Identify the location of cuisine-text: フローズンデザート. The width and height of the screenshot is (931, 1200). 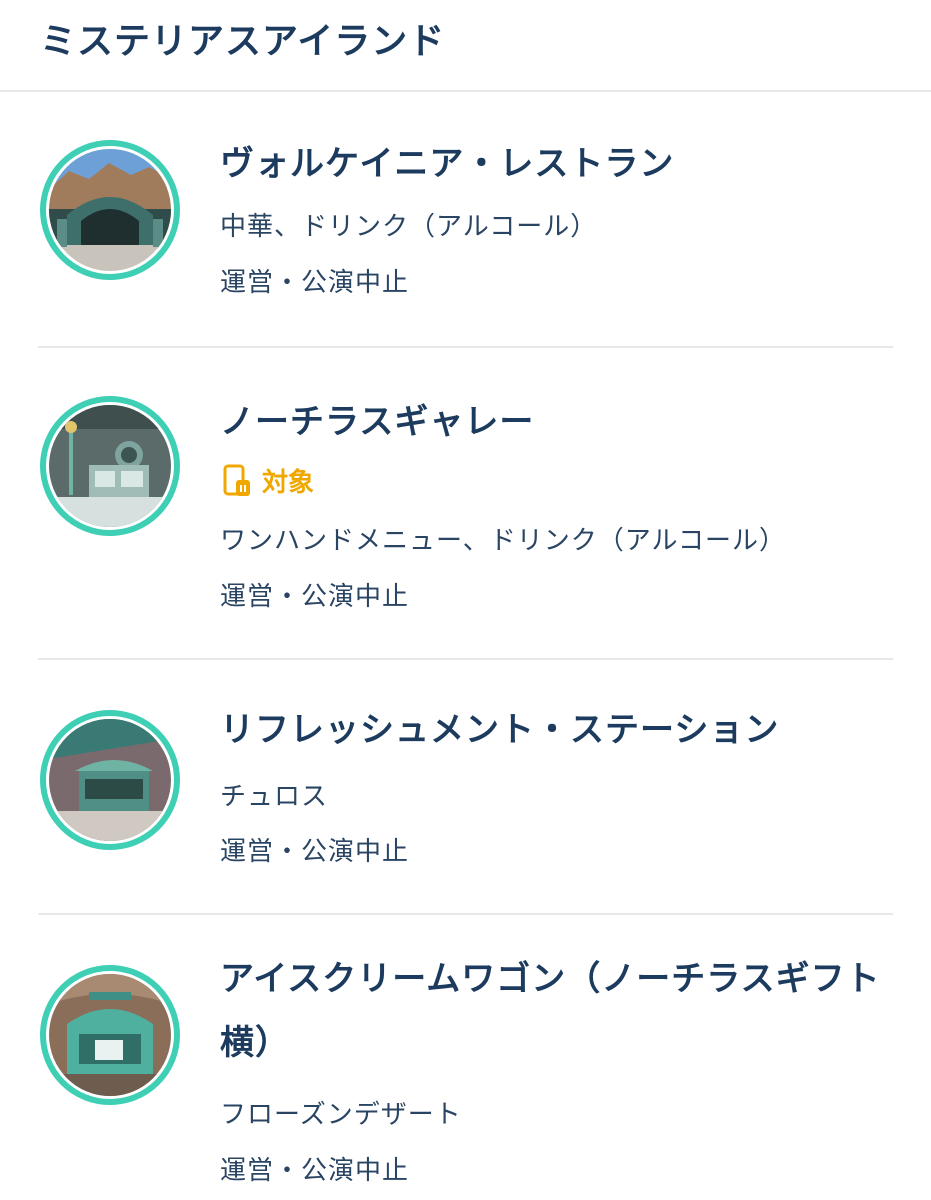
(341, 1115).